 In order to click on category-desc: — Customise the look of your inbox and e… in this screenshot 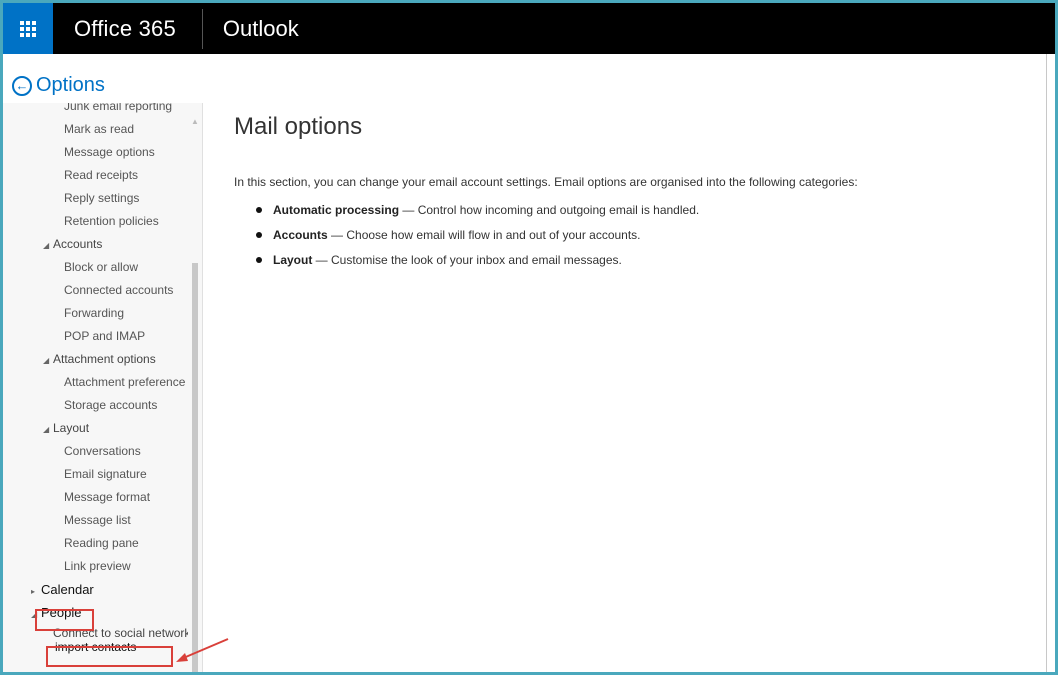, I will do `click(467, 260)`.